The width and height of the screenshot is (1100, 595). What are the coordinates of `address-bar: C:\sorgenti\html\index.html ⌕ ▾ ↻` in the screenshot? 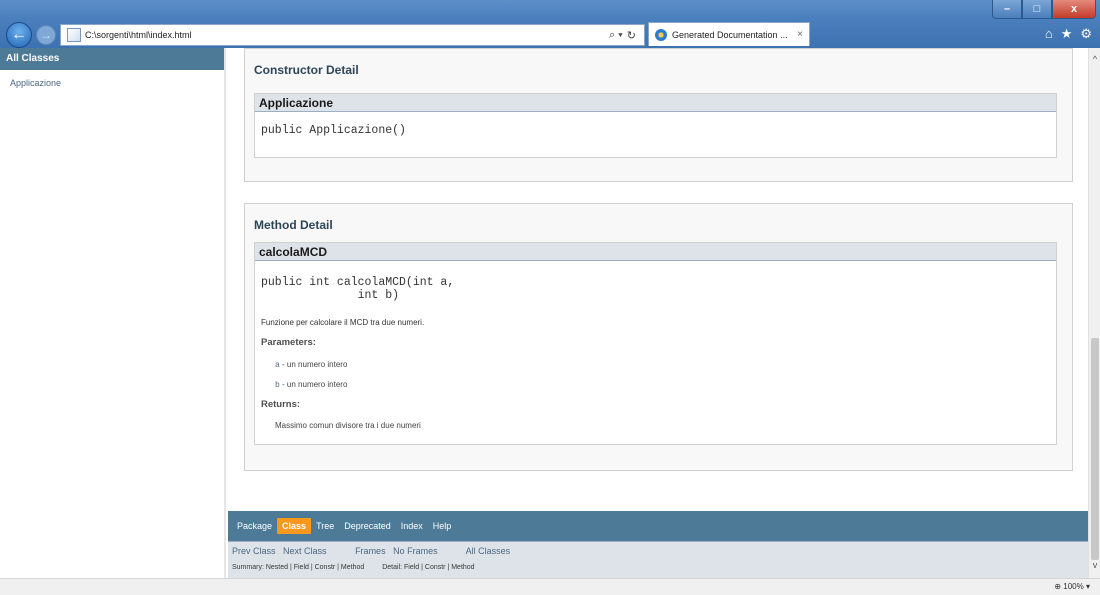 It's located at (352, 35).